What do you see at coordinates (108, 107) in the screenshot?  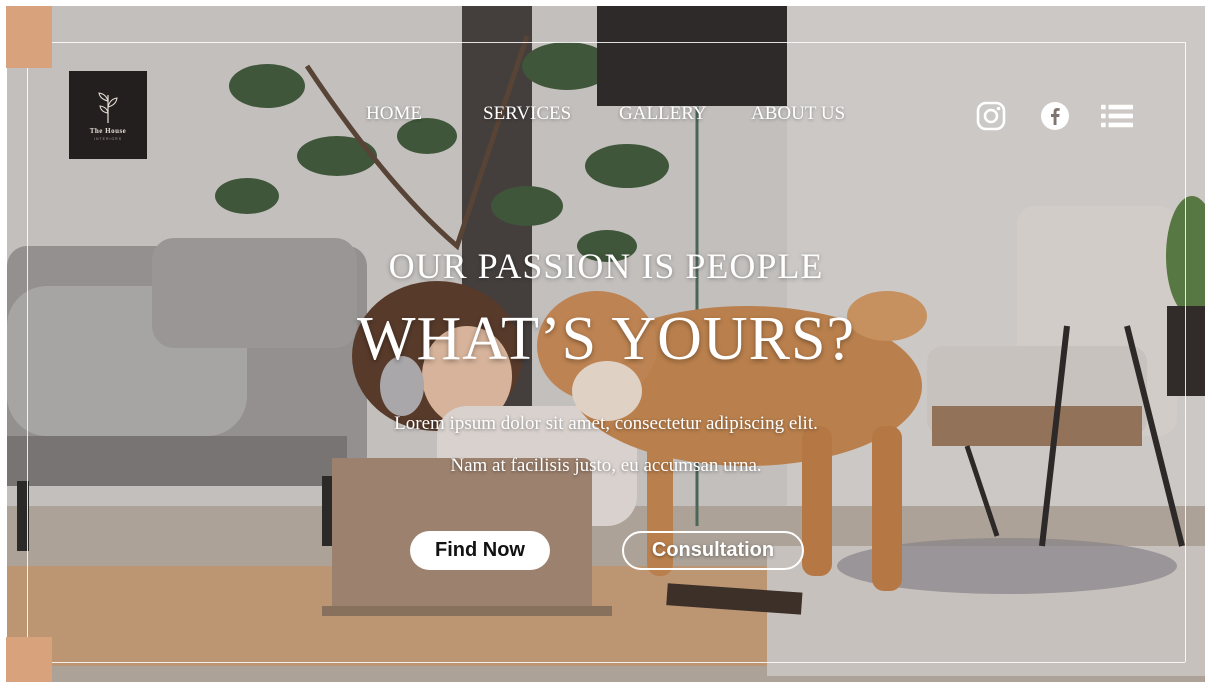 I see `leaf-icon` at bounding box center [108, 107].